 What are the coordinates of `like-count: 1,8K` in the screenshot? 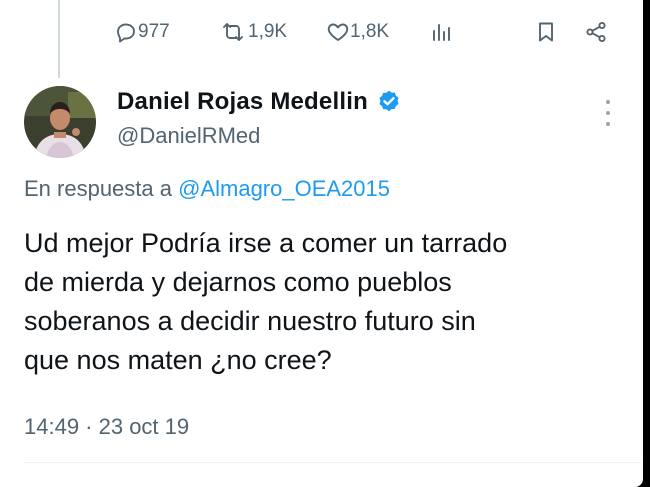 It's located at (370, 31).